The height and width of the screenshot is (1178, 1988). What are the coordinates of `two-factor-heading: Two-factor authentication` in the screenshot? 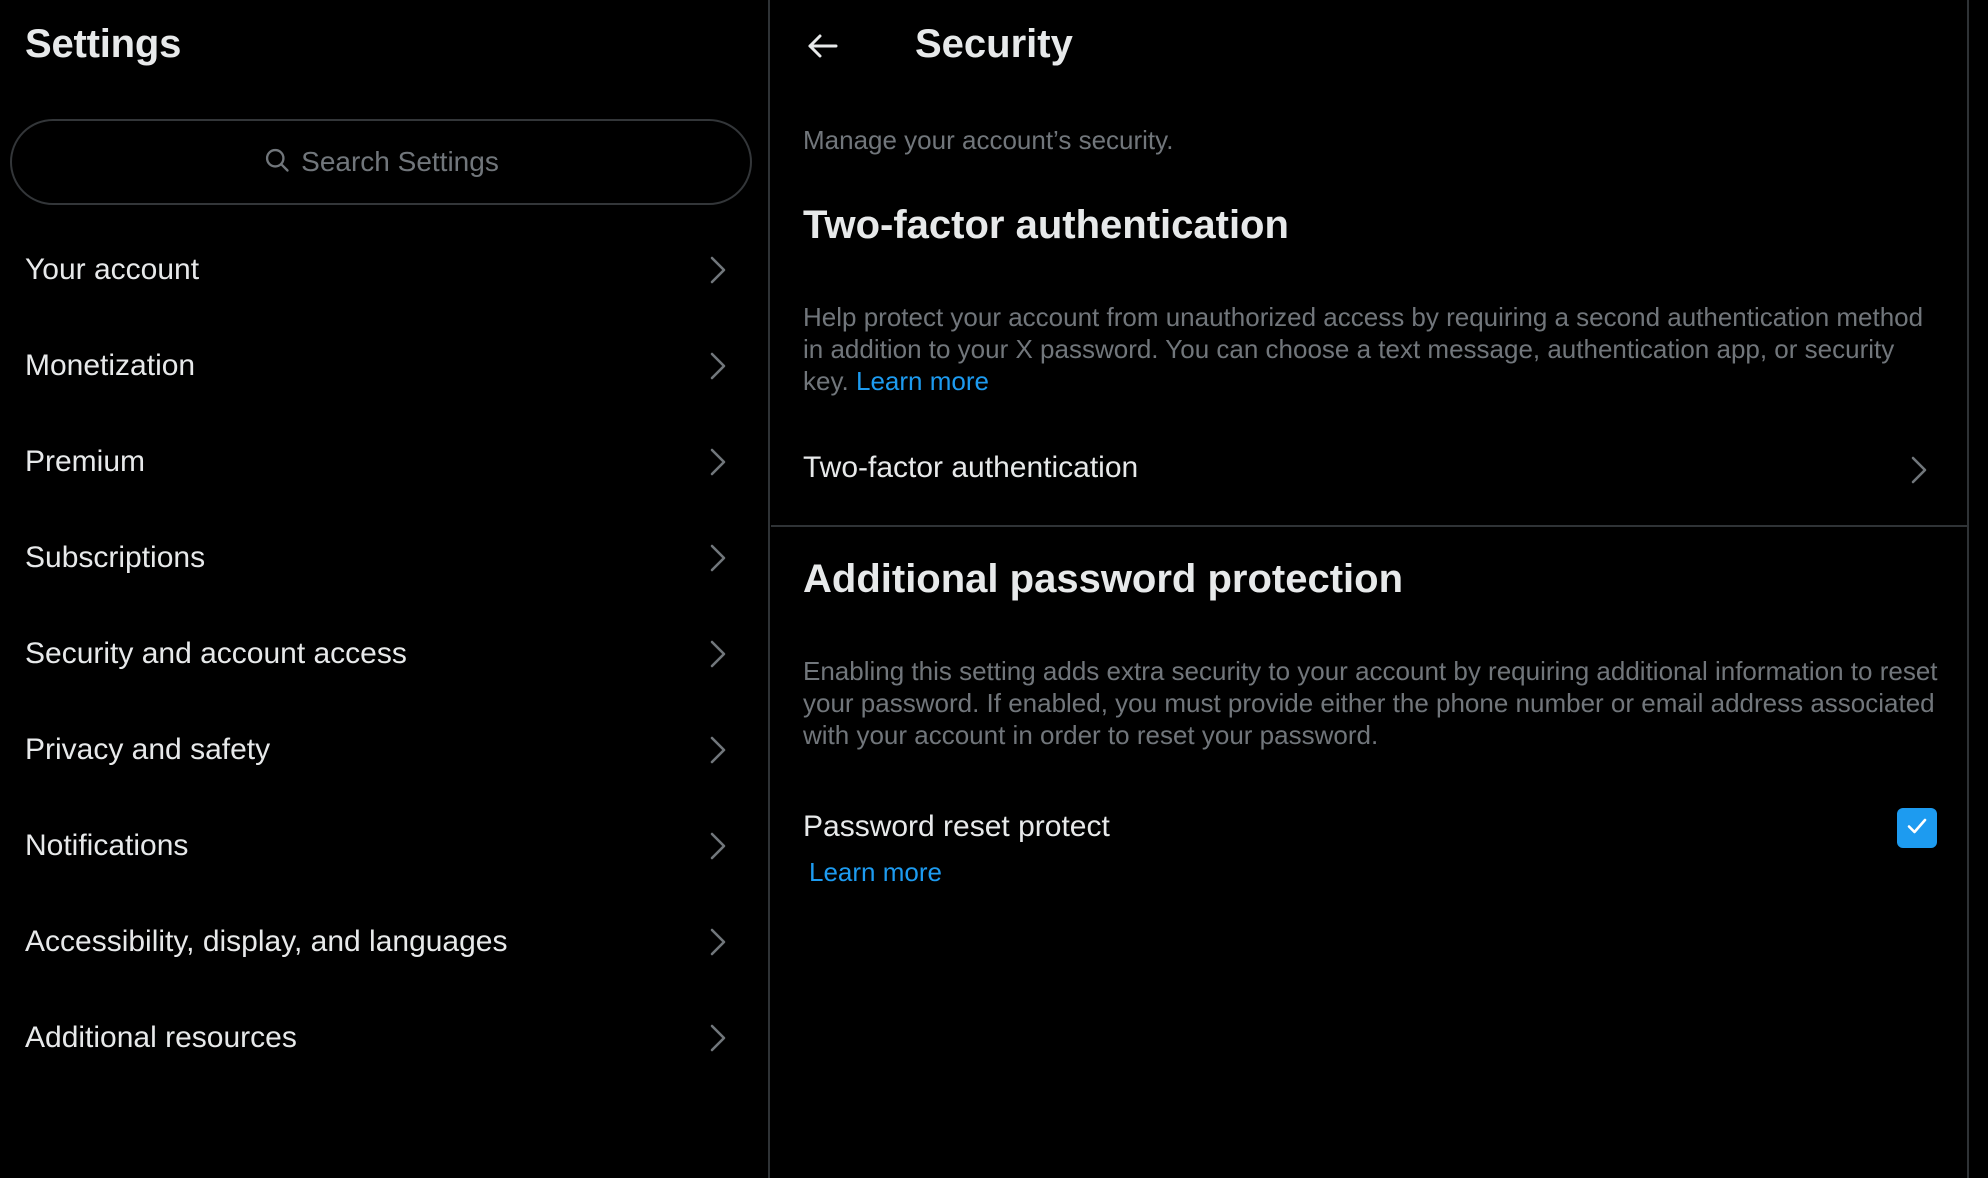 It's located at (1046, 225).